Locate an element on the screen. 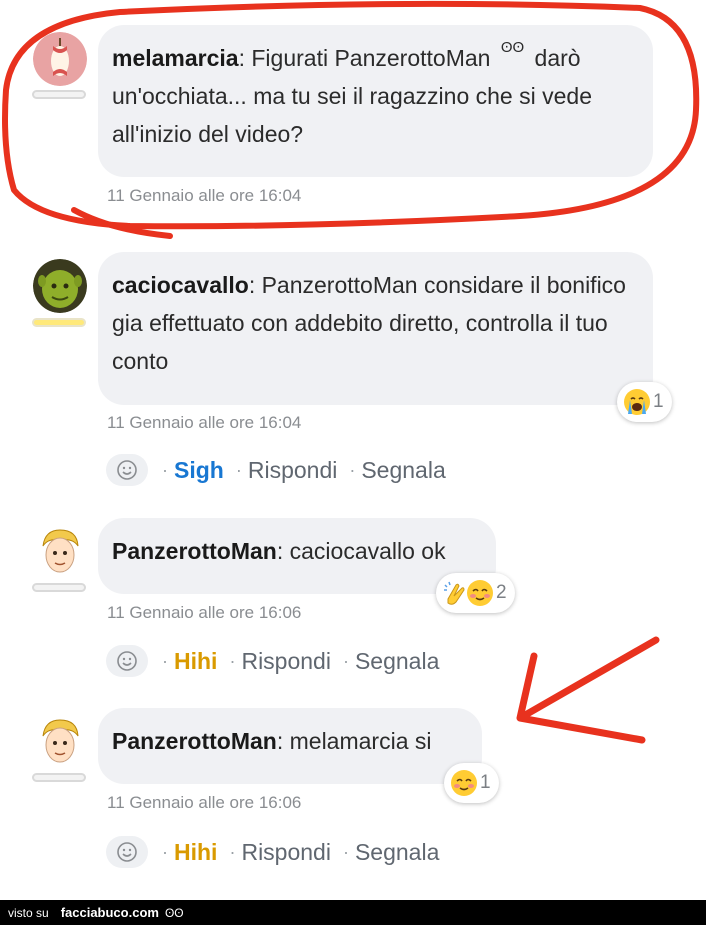 The height and width of the screenshot is (925, 706). comment-bubble: PanzerottoMan: melamarcia si is located at coordinates (290, 746).